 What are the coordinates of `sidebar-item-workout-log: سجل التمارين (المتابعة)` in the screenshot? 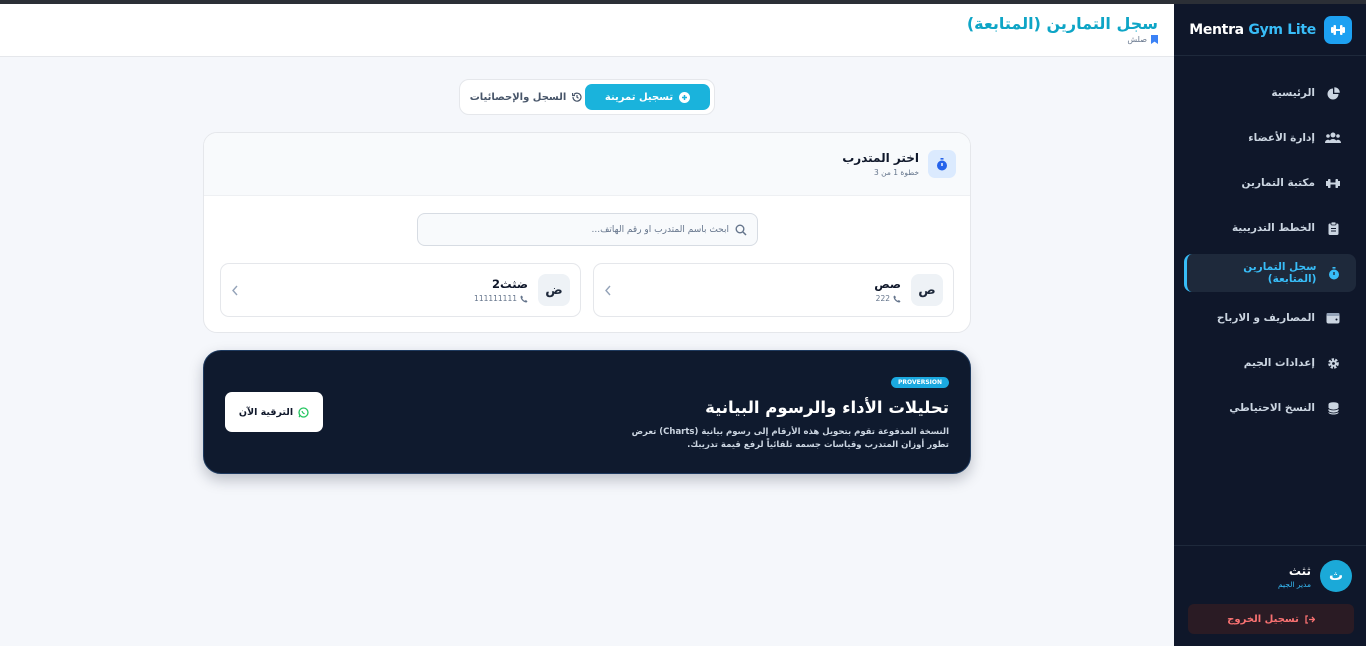 It's located at (1270, 273).